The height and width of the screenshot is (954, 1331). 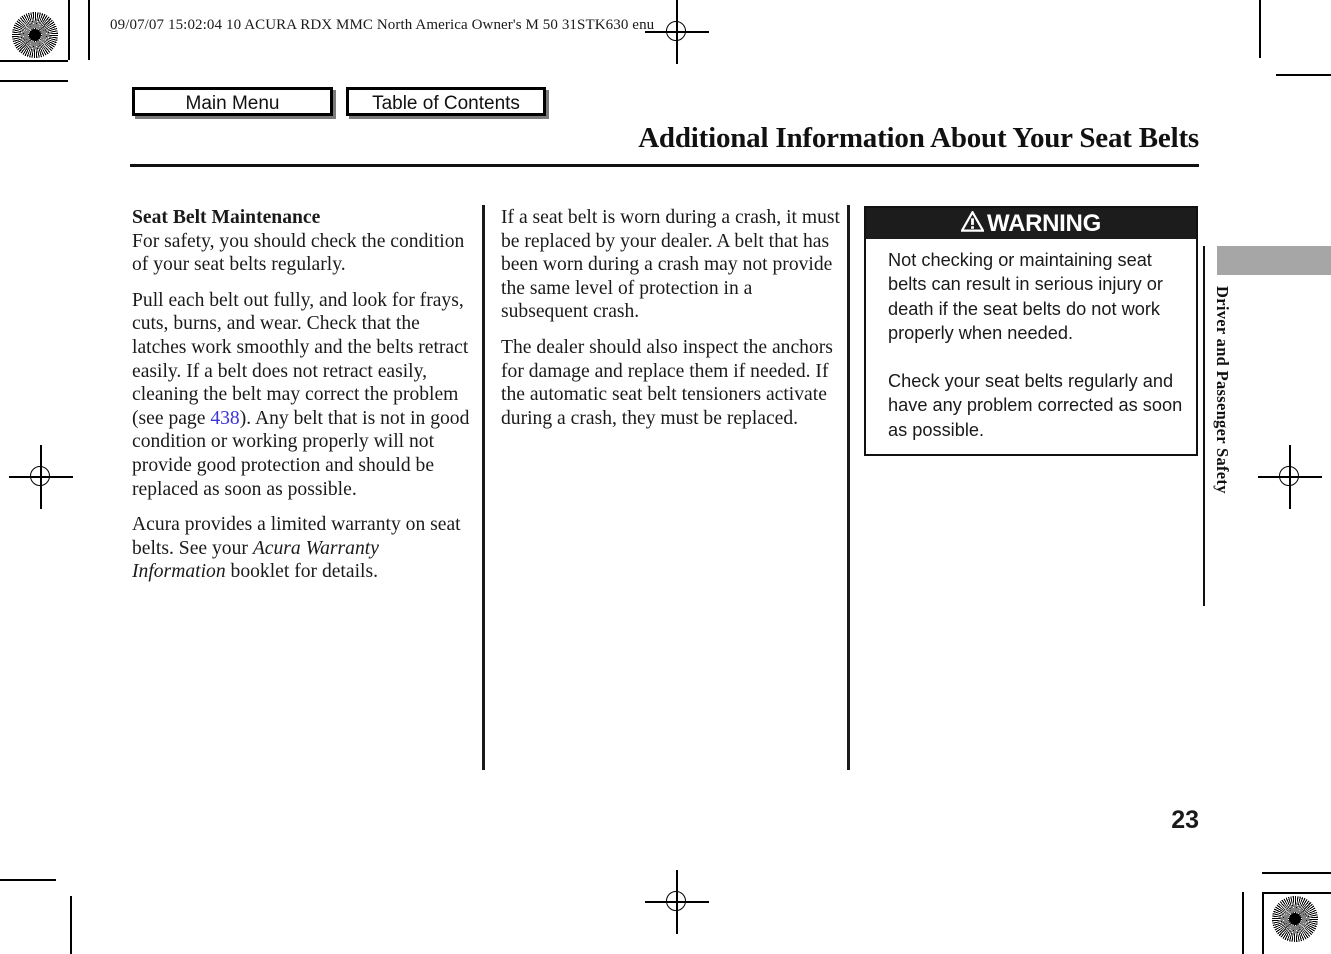 I want to click on section-subheading: Seat Belt Maintenance, so click(x=226, y=217).